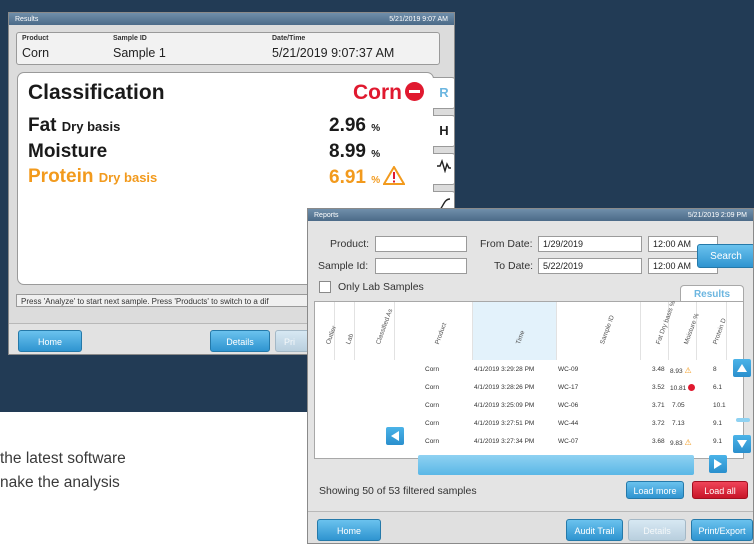 The image size is (754, 544). What do you see at coordinates (504, 423) in the screenshot?
I see `cell-time: 4/1/2019 3:27:51 PM` at bounding box center [504, 423].